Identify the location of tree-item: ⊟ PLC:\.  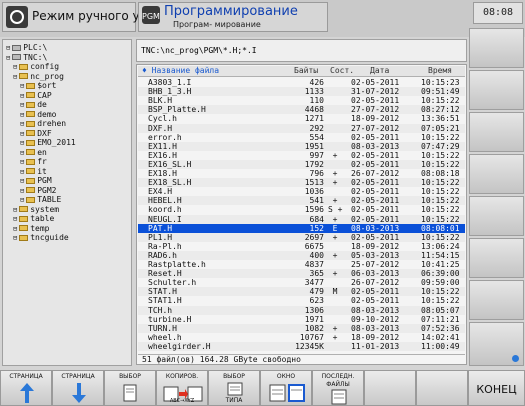
(26, 47).